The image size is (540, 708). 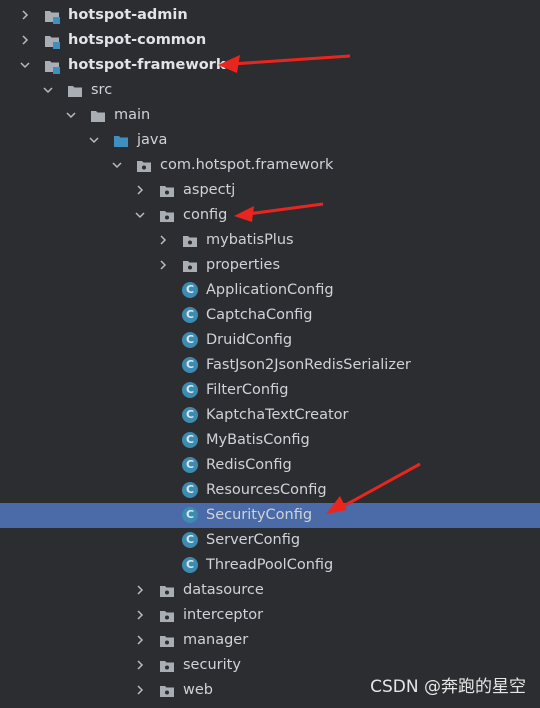 What do you see at coordinates (270, 215) in the screenshot?
I see `tree-item-package: config` at bounding box center [270, 215].